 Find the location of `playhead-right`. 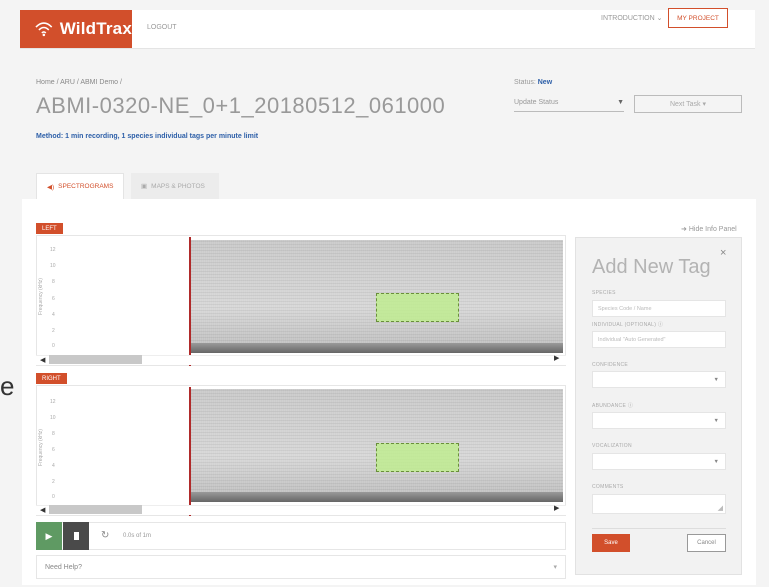

playhead-right is located at coordinates (190, 451).